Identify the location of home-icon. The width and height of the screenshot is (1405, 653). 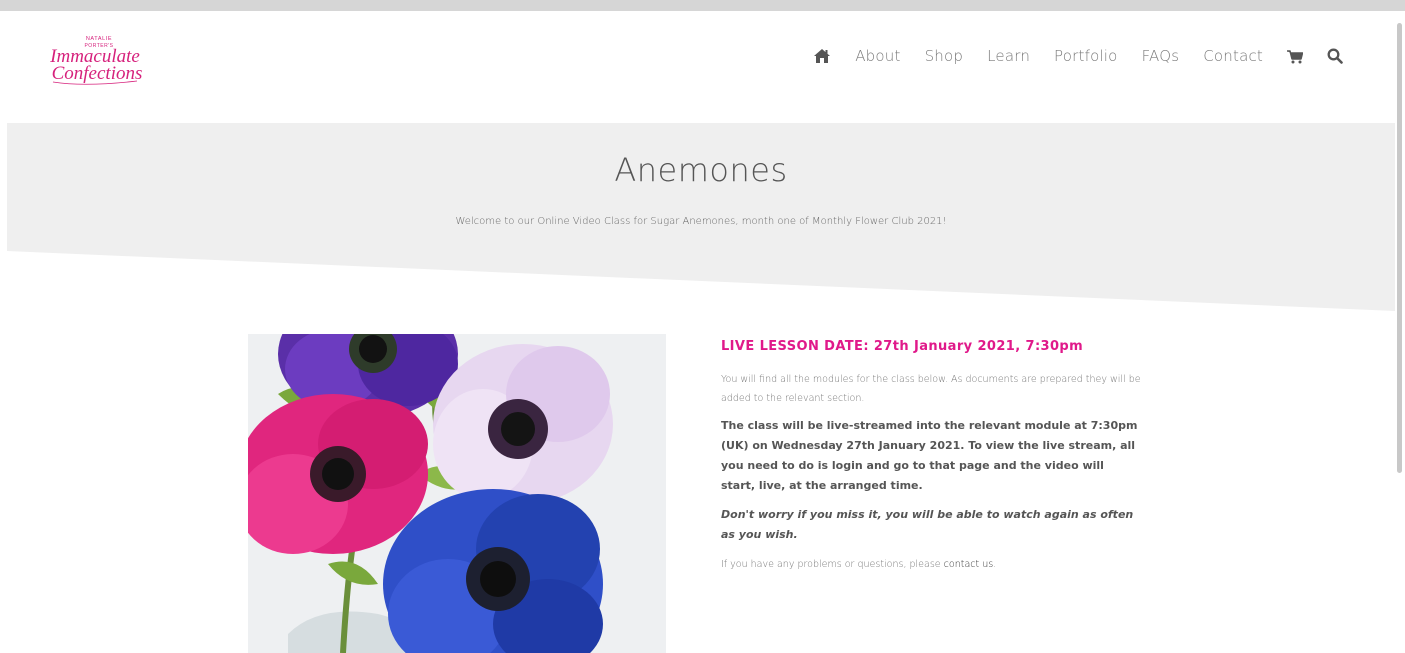
(822, 56).